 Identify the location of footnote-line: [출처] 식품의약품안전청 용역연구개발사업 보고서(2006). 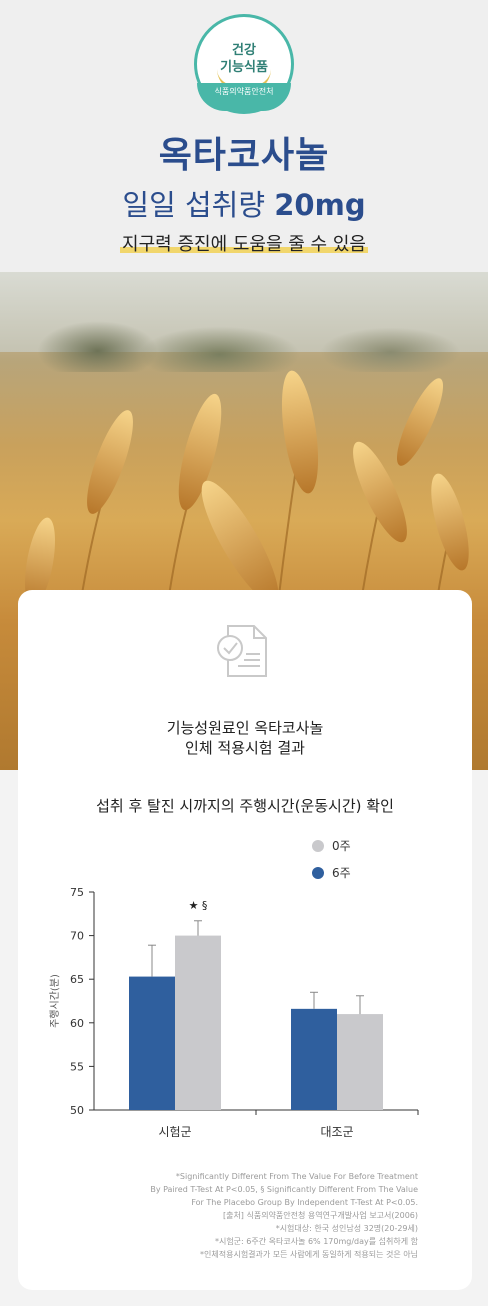
(320, 1215).